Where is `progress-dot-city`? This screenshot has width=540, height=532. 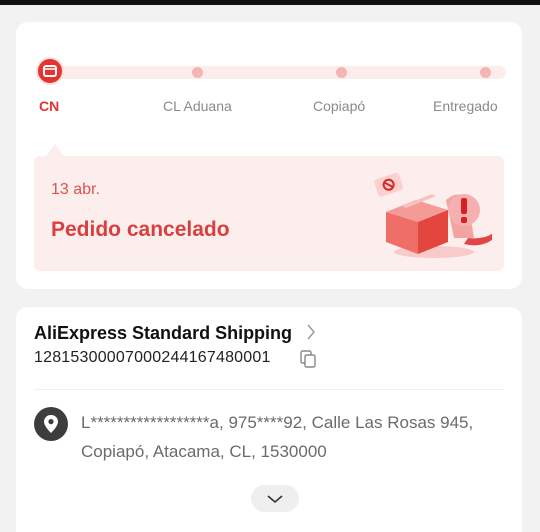
progress-dot-city is located at coordinates (341, 72).